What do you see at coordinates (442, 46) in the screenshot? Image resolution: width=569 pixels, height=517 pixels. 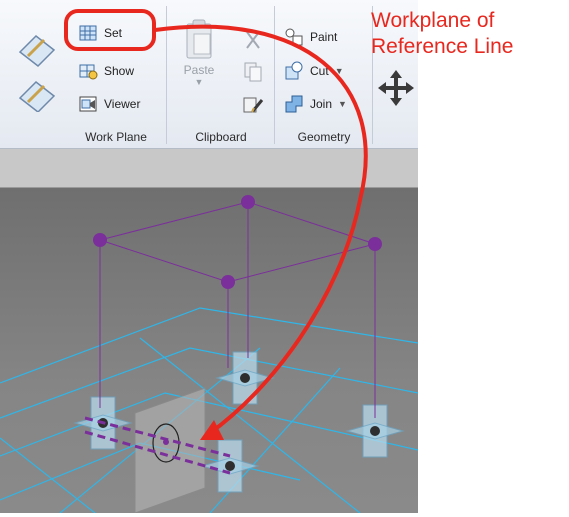 I see `annotation-line-2: Reference Line` at bounding box center [442, 46].